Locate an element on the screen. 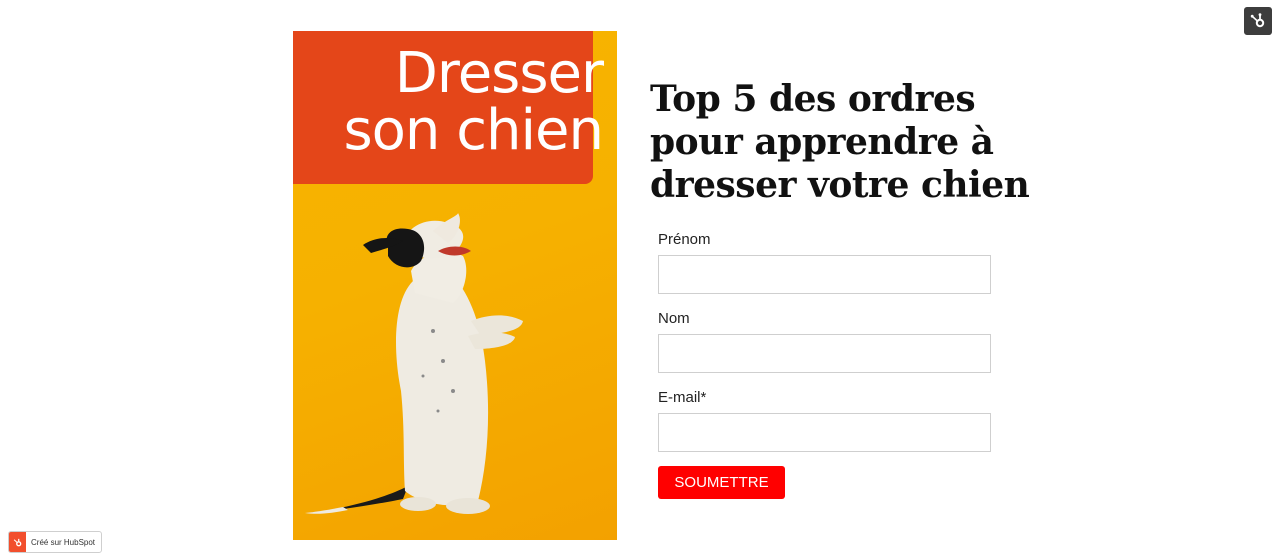 The height and width of the screenshot is (559, 1280). email-field: E-mail* is located at coordinates (824, 428).